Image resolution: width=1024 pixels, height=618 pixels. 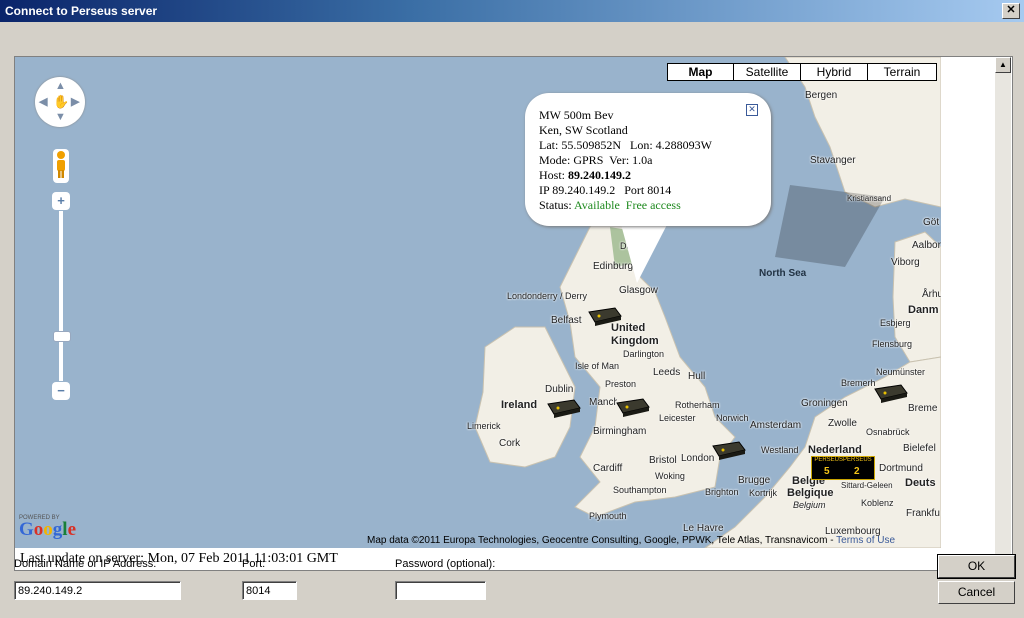 I want to click on place-label: Aalbor, so click(x=926, y=245).